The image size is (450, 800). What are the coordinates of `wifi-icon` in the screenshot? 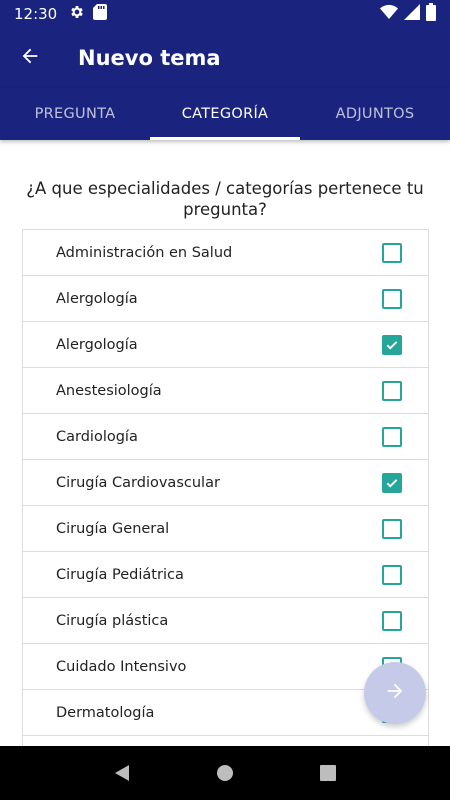 It's located at (389, 14).